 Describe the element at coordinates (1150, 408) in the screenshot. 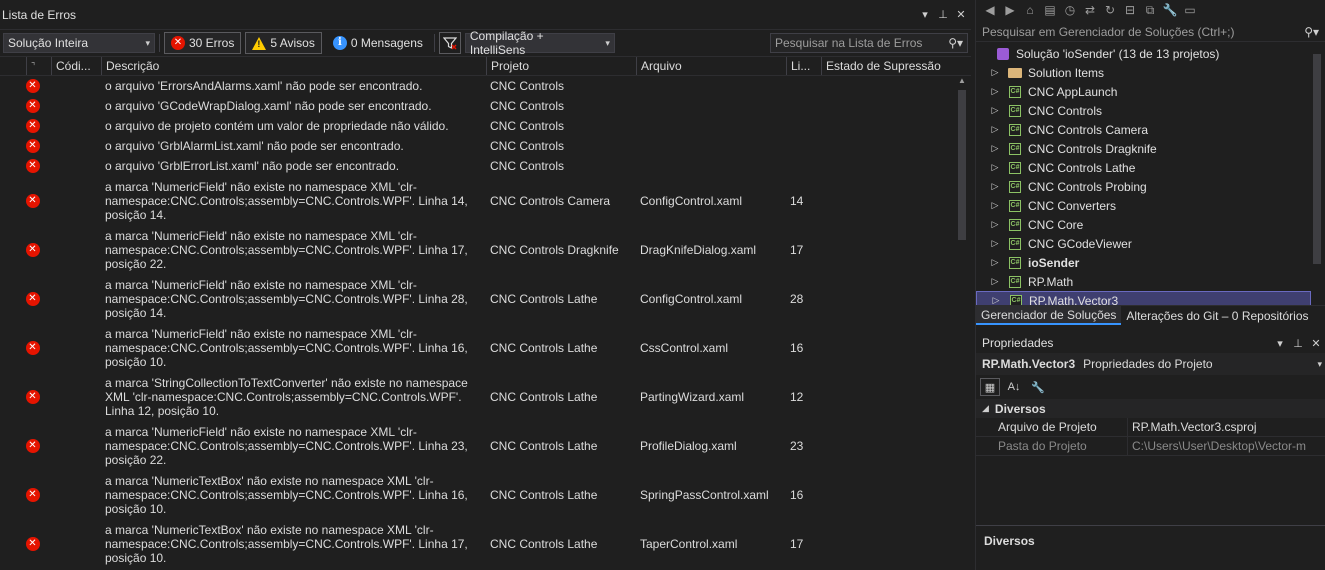

I see `properties-category: ◢ Diversos` at that location.